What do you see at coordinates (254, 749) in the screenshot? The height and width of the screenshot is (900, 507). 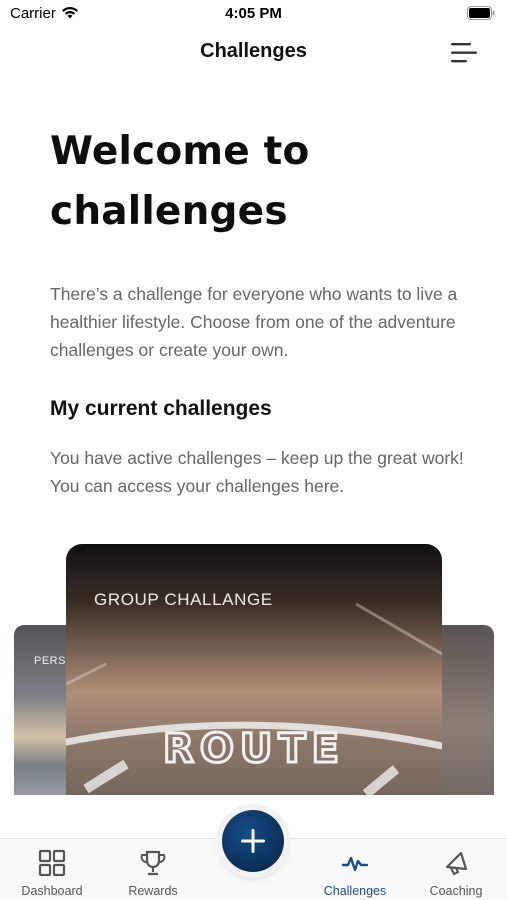 I see `route-road-text: ROUTE` at bounding box center [254, 749].